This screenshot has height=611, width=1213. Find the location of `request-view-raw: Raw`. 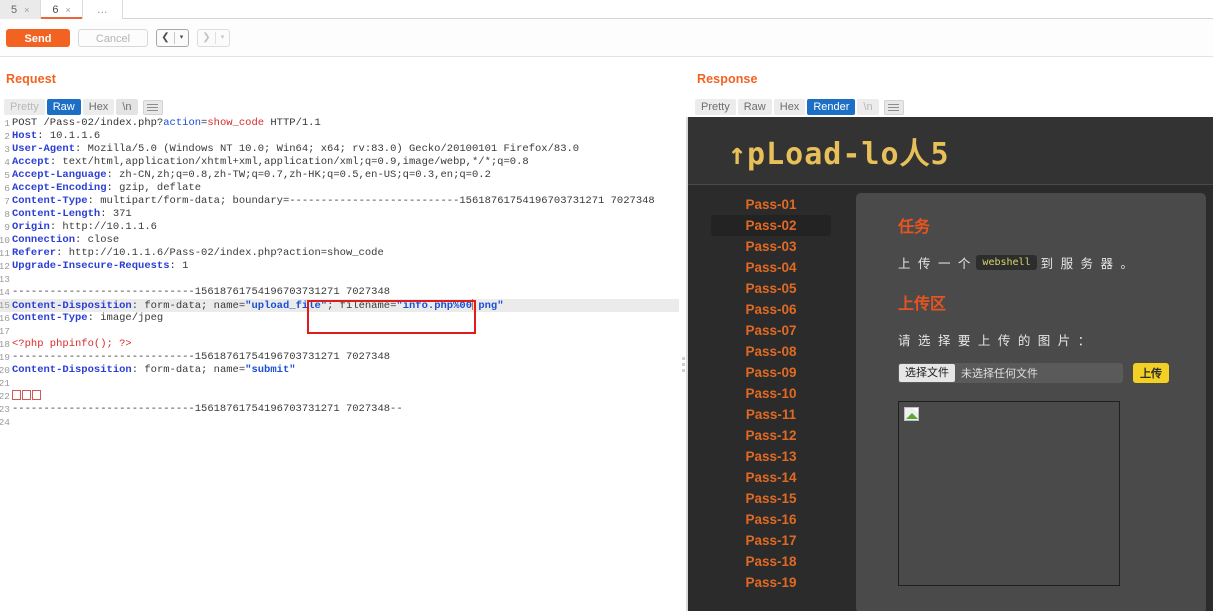

request-view-raw: Raw is located at coordinates (63, 107).